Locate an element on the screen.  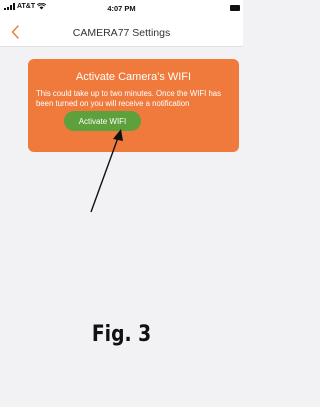
status-bar: AT&T 4:07 PM is located at coordinates (121, 10).